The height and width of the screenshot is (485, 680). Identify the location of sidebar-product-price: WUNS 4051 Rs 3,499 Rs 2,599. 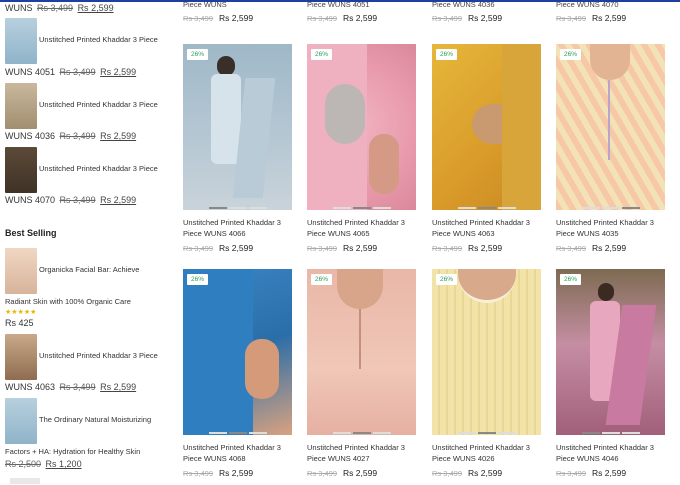
(71, 72).